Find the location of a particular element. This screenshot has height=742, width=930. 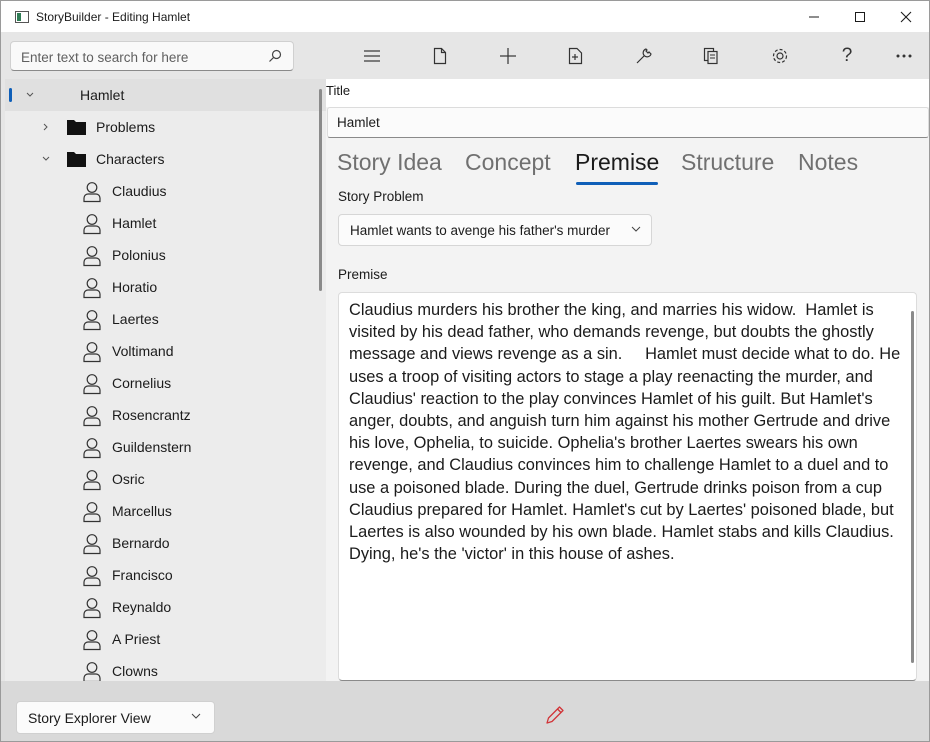

minimize-button is located at coordinates (814, 16).